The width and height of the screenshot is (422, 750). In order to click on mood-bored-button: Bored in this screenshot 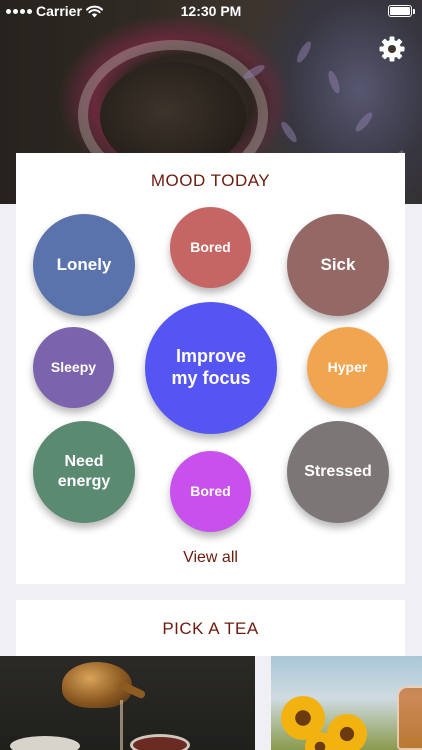, I will do `click(210, 247)`.